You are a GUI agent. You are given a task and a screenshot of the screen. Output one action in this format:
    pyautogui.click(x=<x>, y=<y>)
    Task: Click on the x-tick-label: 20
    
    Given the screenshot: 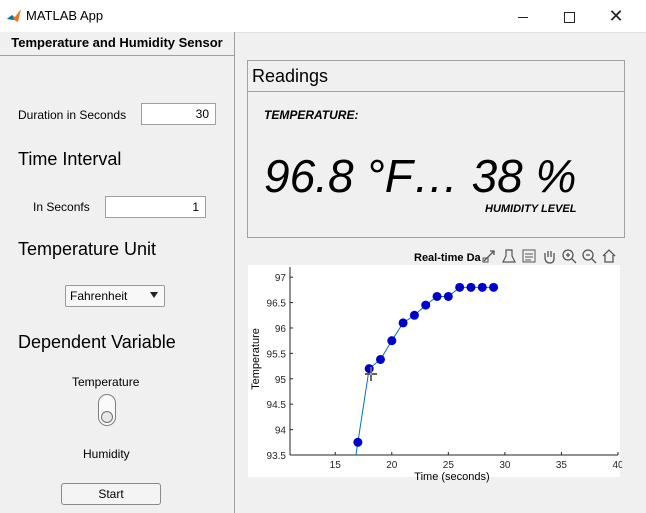 What is the action you would take?
    pyautogui.click(x=392, y=465)
    